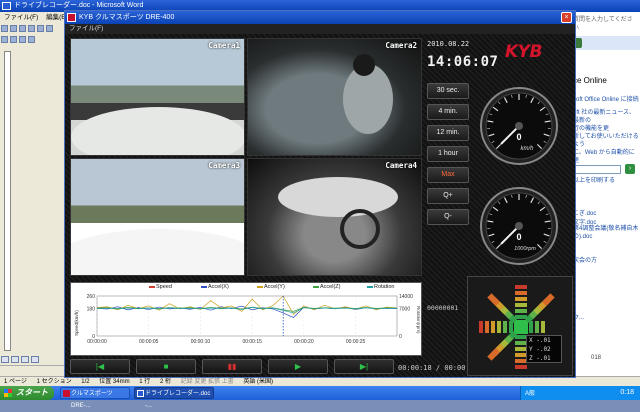 The height and width of the screenshot is (412, 640). Describe the element at coordinates (448, 91) in the screenshot. I see `range-30sec-button: 30 sec.` at that location.